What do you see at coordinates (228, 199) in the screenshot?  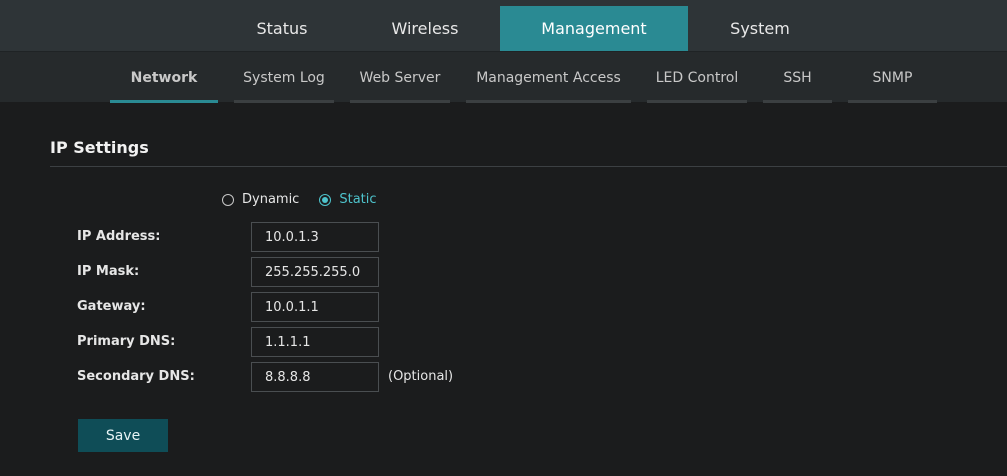 I see `radio-circle-icon` at bounding box center [228, 199].